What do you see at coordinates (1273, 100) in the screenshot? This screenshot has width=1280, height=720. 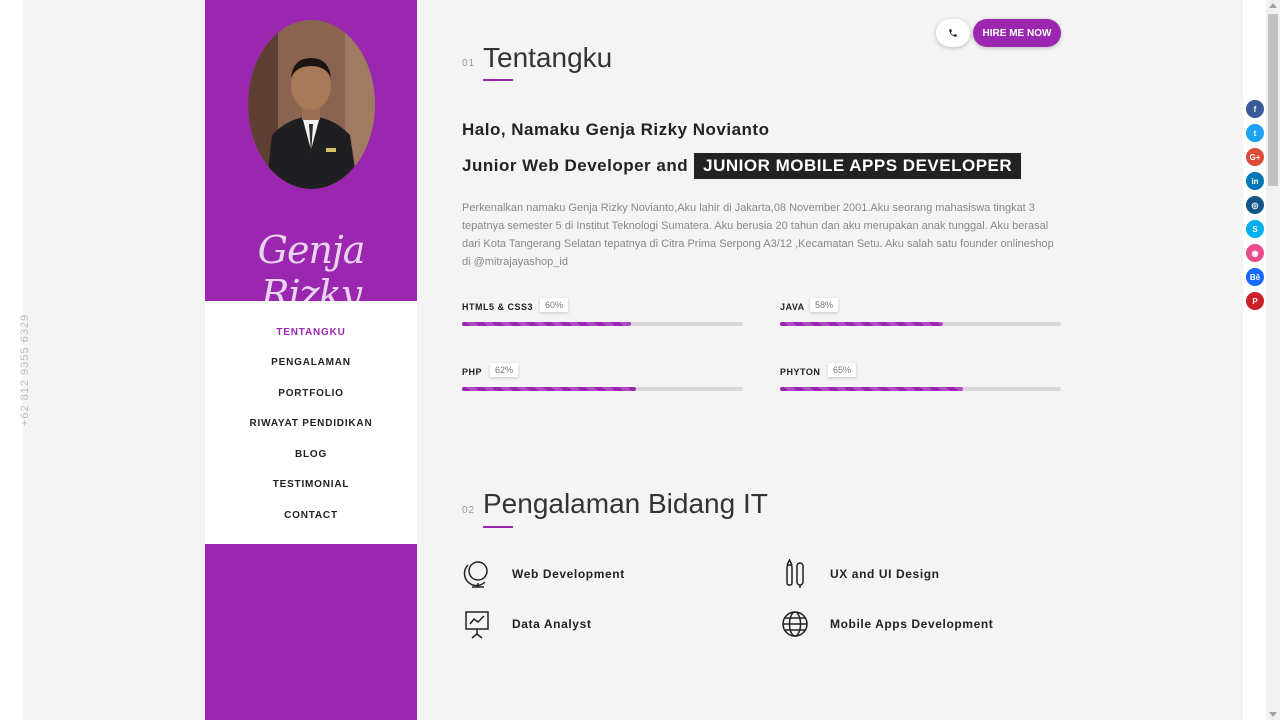 I see `scrollbar-thumb` at bounding box center [1273, 100].